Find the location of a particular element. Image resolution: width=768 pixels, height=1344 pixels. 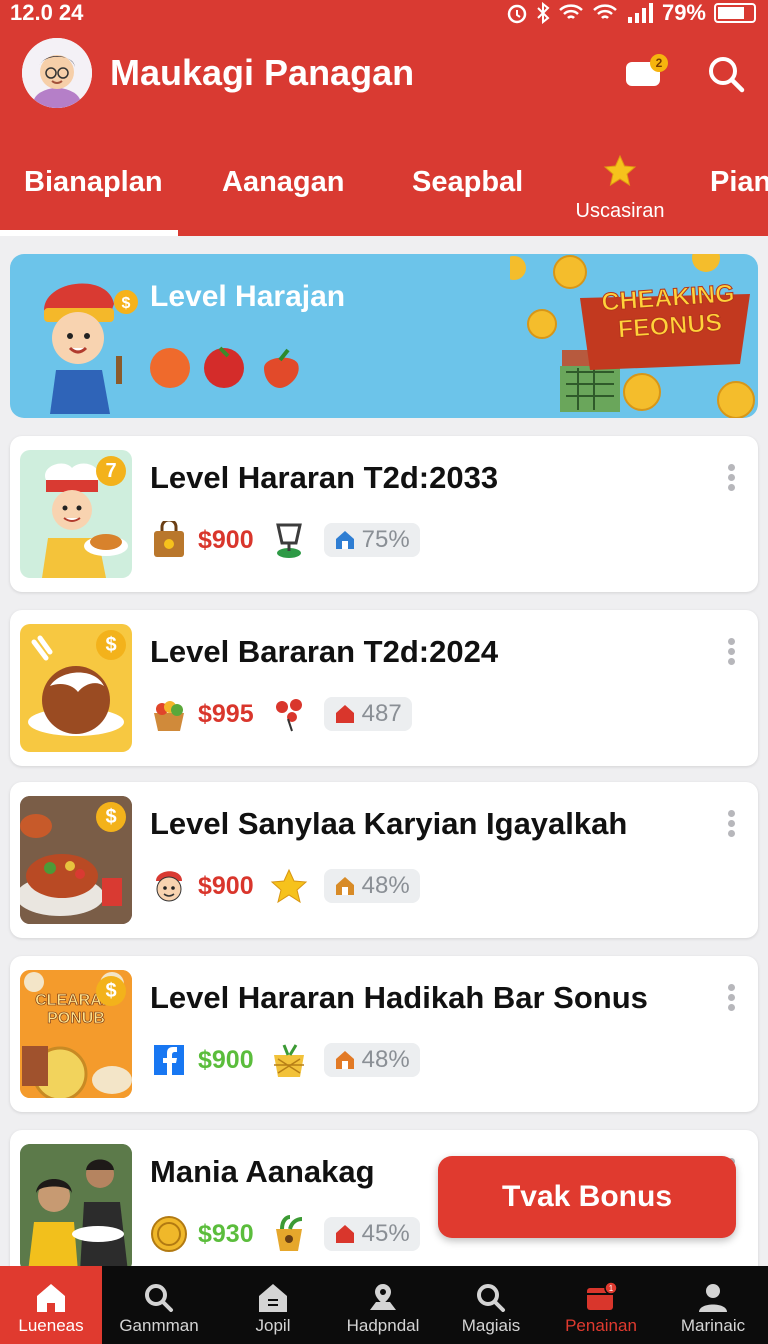

item-title: Mania Aanakag is located at coordinates (262, 1171).